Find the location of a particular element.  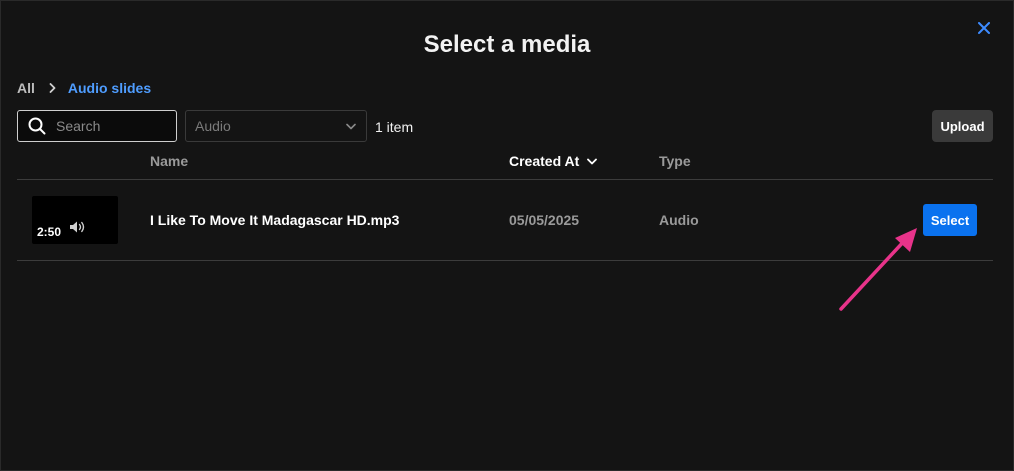

media-created-at: 05/05/2025 is located at coordinates (544, 220).